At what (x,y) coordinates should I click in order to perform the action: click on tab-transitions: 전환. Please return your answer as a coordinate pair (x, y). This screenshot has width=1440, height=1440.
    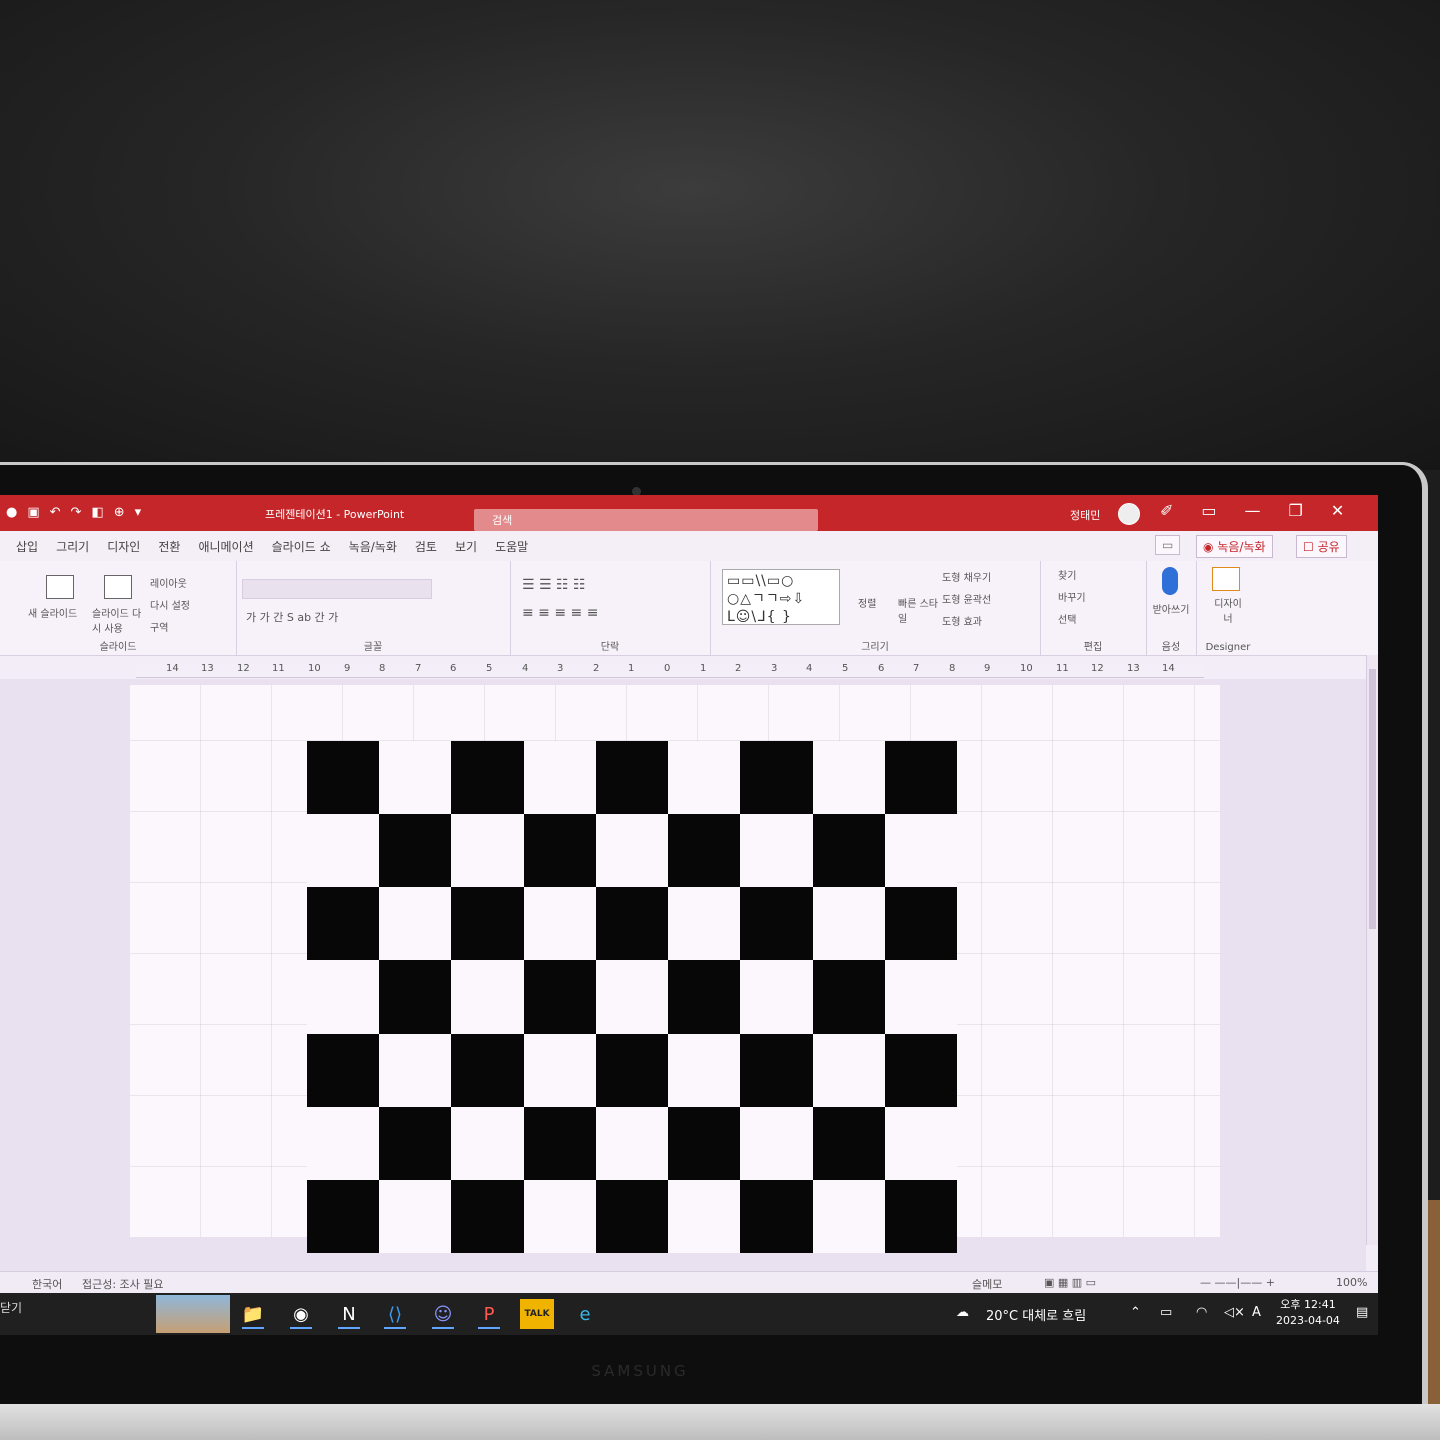
    Looking at the image, I should click on (169, 546).